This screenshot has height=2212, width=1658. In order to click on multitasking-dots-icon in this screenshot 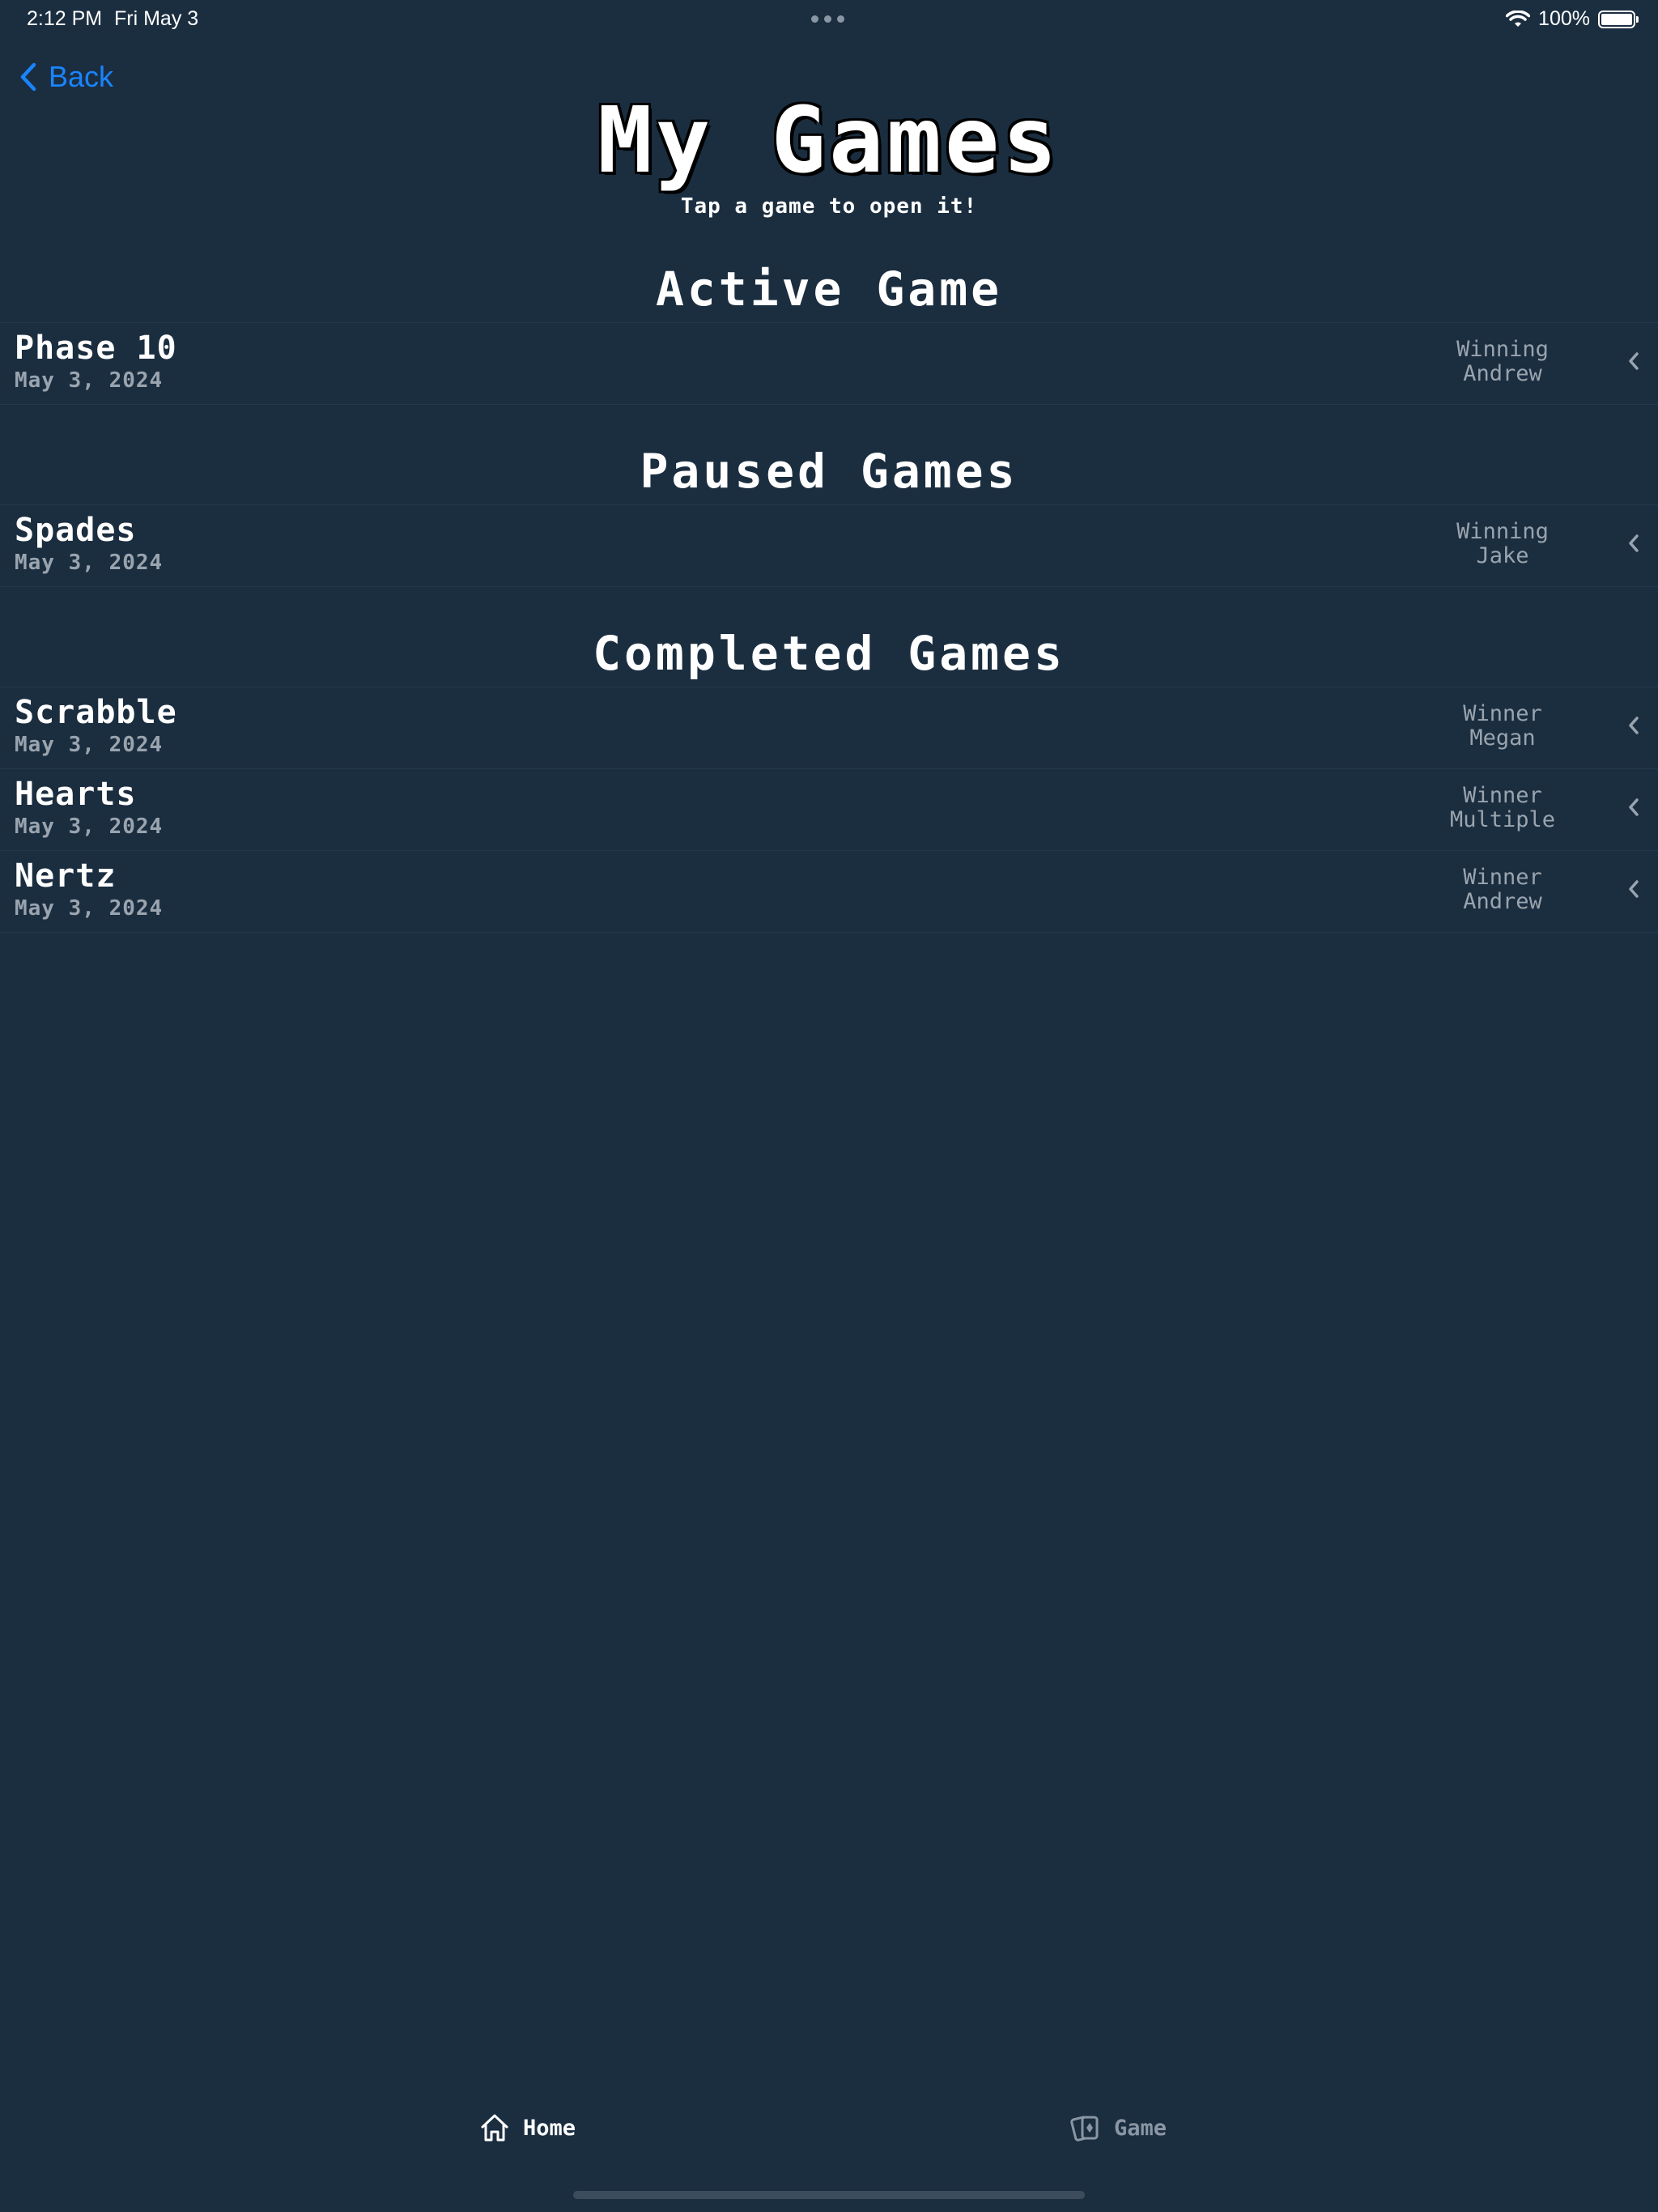, I will do `click(827, 19)`.